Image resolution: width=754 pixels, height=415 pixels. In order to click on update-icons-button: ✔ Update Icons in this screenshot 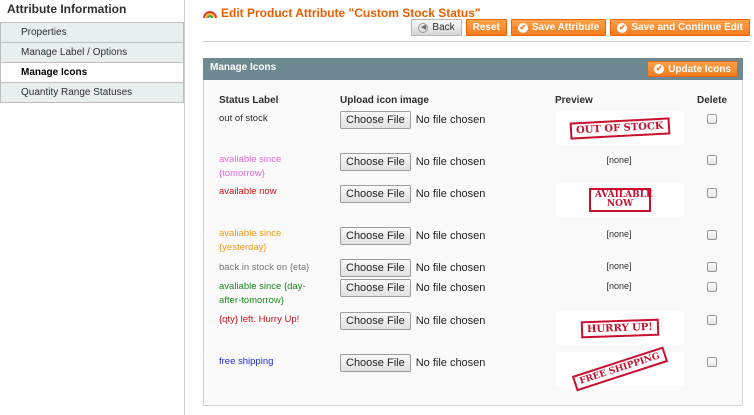, I will do `click(692, 69)`.